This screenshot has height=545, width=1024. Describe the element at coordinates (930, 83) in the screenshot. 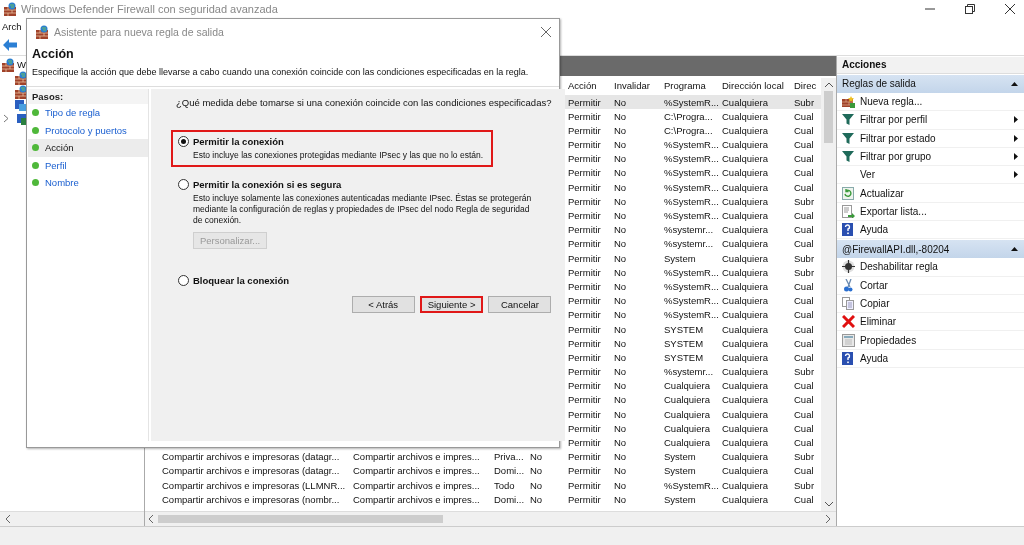

I see `section-header: Reglas de salida` at that location.